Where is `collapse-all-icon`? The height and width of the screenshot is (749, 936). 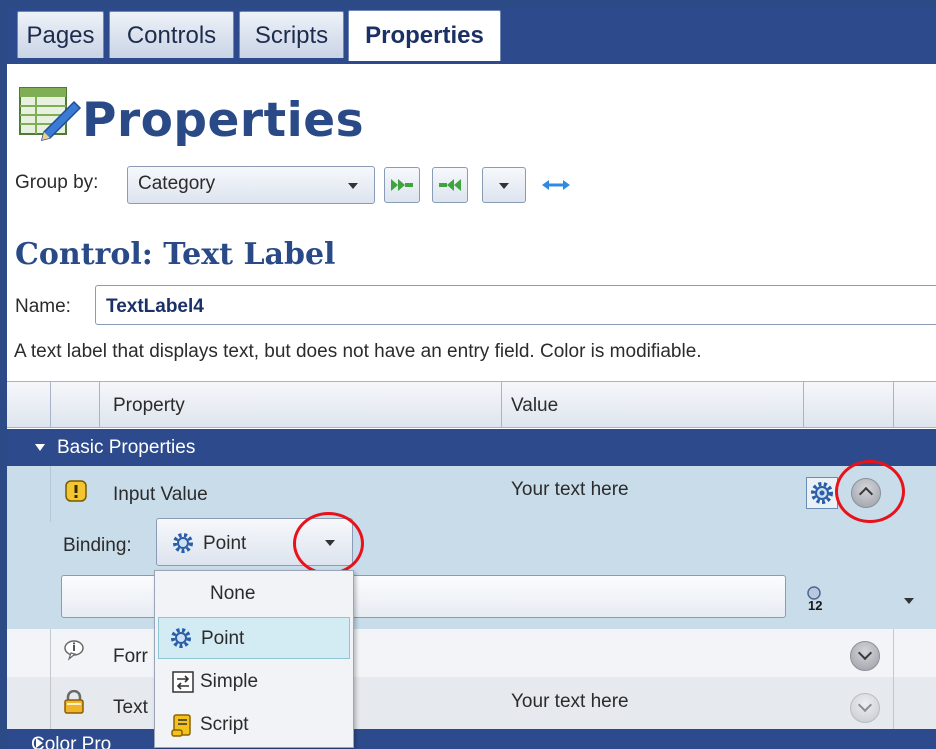 collapse-all-icon is located at coordinates (450, 185).